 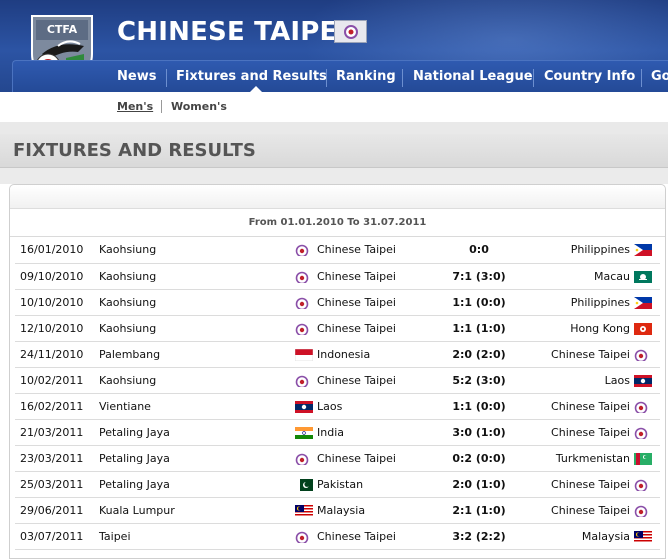 I want to click on nav-ranking: Ranking, so click(x=366, y=76).